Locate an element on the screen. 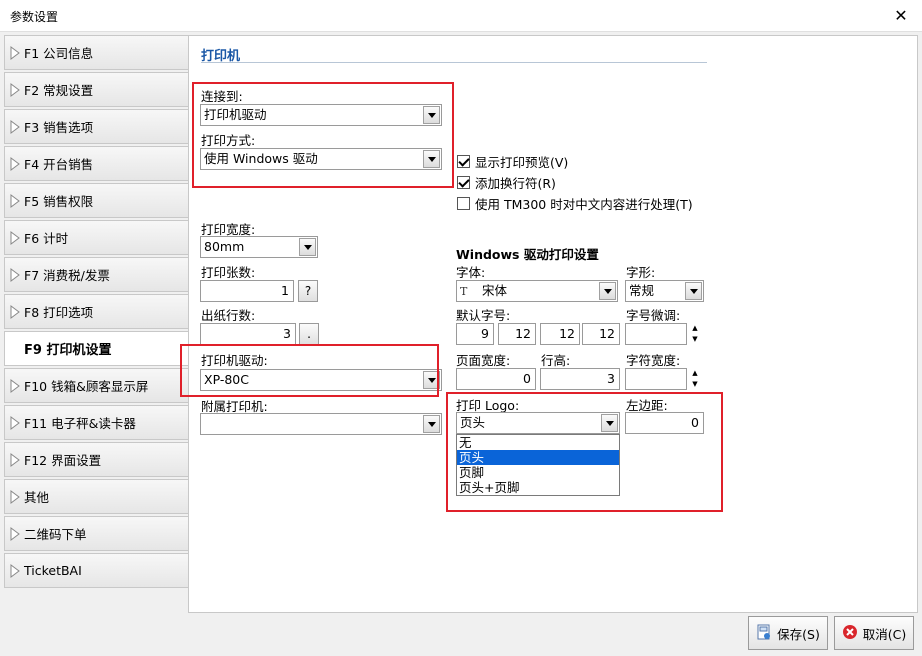 This screenshot has height=656, width=922. newline-checkbox: 添加换行符(R) is located at coordinates (506, 182).